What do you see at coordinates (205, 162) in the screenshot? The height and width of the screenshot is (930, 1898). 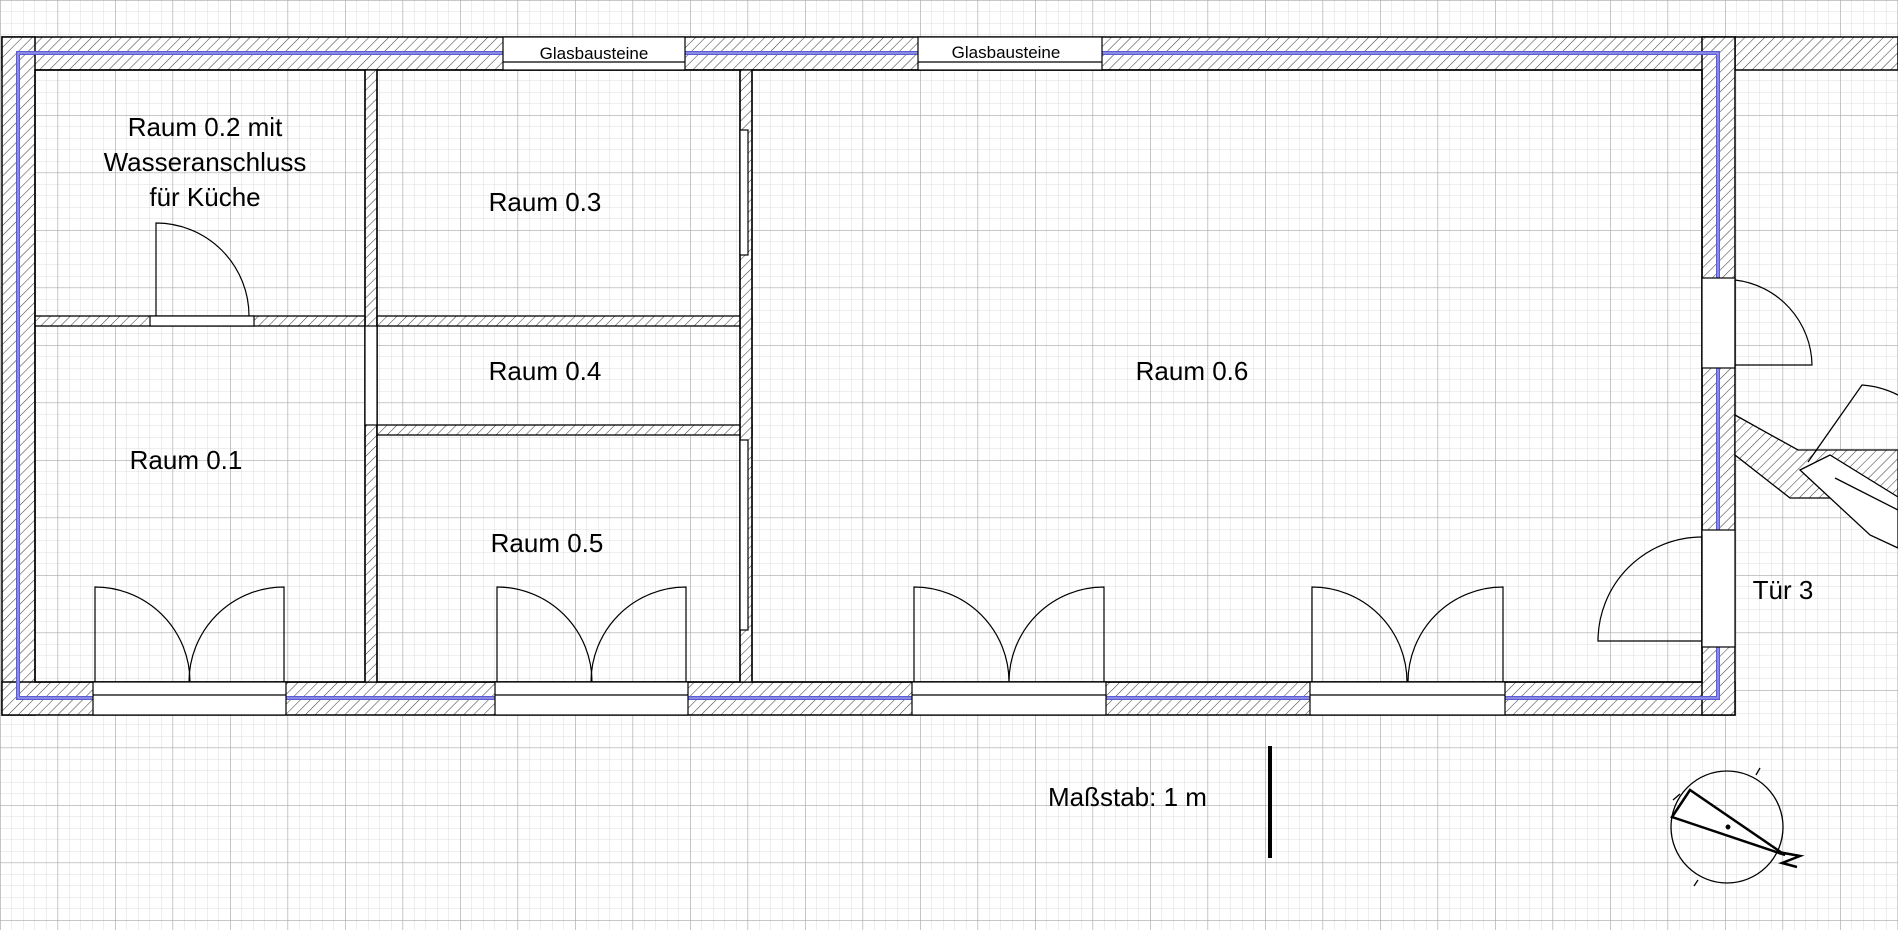 I see `room-label-0-2-line2: Wasseranschluss` at bounding box center [205, 162].